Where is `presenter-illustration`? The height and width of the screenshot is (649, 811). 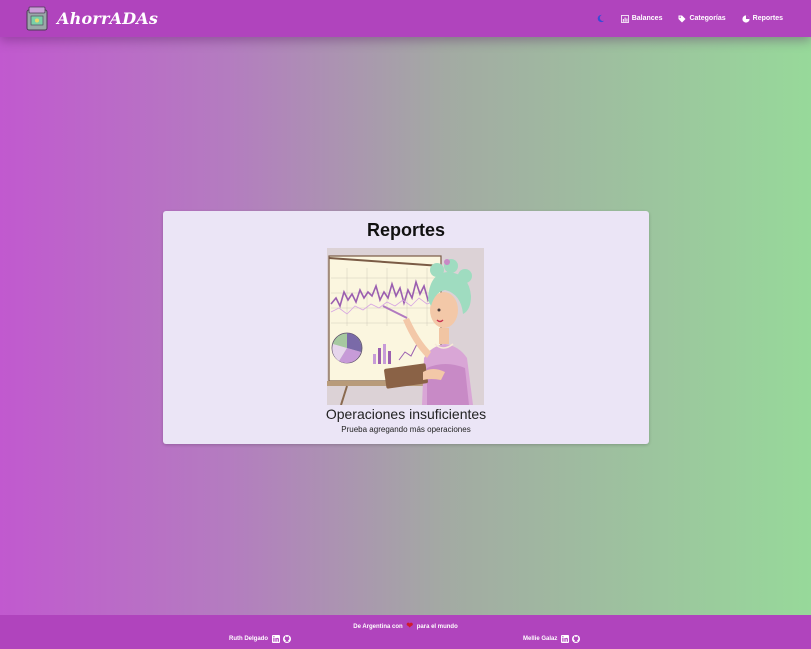 presenter-illustration is located at coordinates (405, 326).